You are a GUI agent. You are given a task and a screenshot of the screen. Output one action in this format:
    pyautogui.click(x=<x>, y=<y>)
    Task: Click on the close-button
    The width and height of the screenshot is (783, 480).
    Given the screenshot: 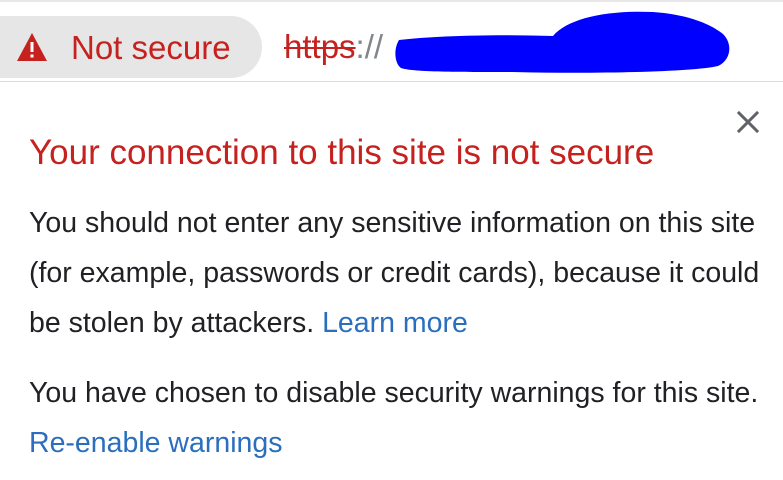 What is the action you would take?
    pyautogui.click(x=748, y=124)
    